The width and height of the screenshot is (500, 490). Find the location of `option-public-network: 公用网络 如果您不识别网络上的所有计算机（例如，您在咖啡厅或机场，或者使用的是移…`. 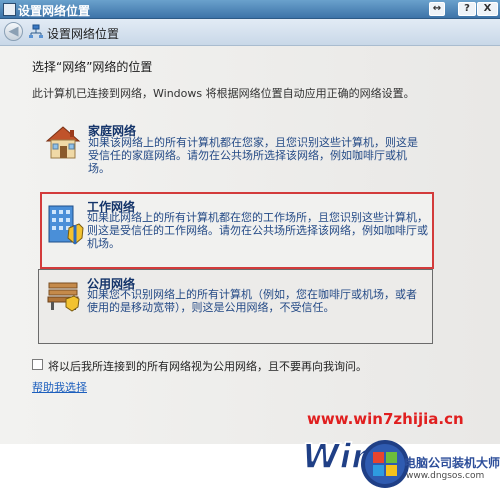

option-public-network: 公用网络 如果您不识别网络上的所有计算机（例如，您在咖啡厅或机场，或者使用的是移… is located at coordinates (235, 306).